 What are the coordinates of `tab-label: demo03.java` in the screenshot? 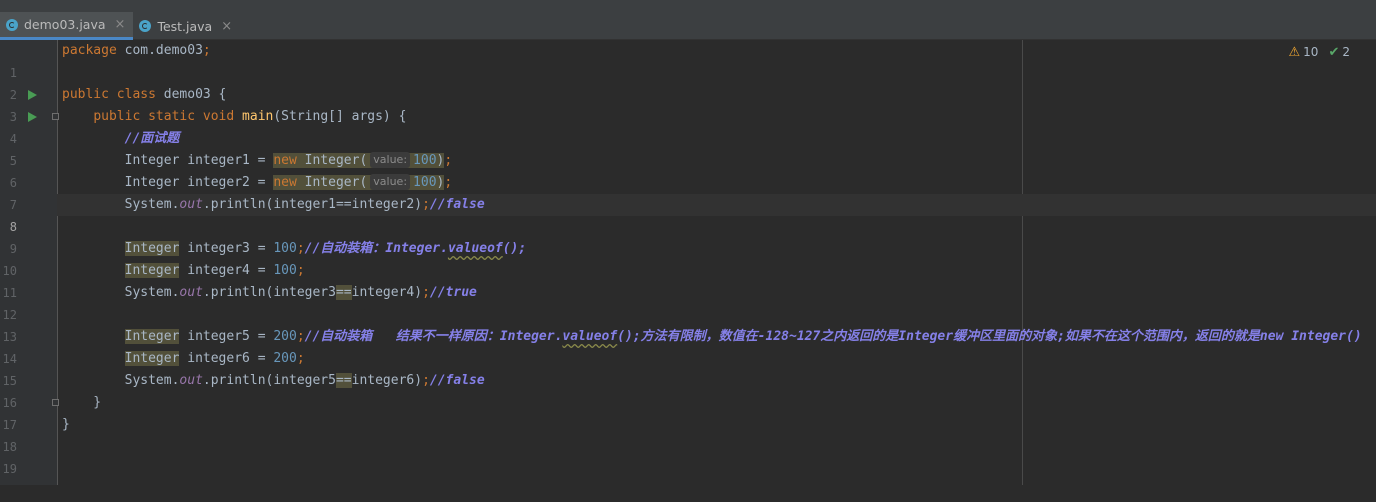 It's located at (65, 24).